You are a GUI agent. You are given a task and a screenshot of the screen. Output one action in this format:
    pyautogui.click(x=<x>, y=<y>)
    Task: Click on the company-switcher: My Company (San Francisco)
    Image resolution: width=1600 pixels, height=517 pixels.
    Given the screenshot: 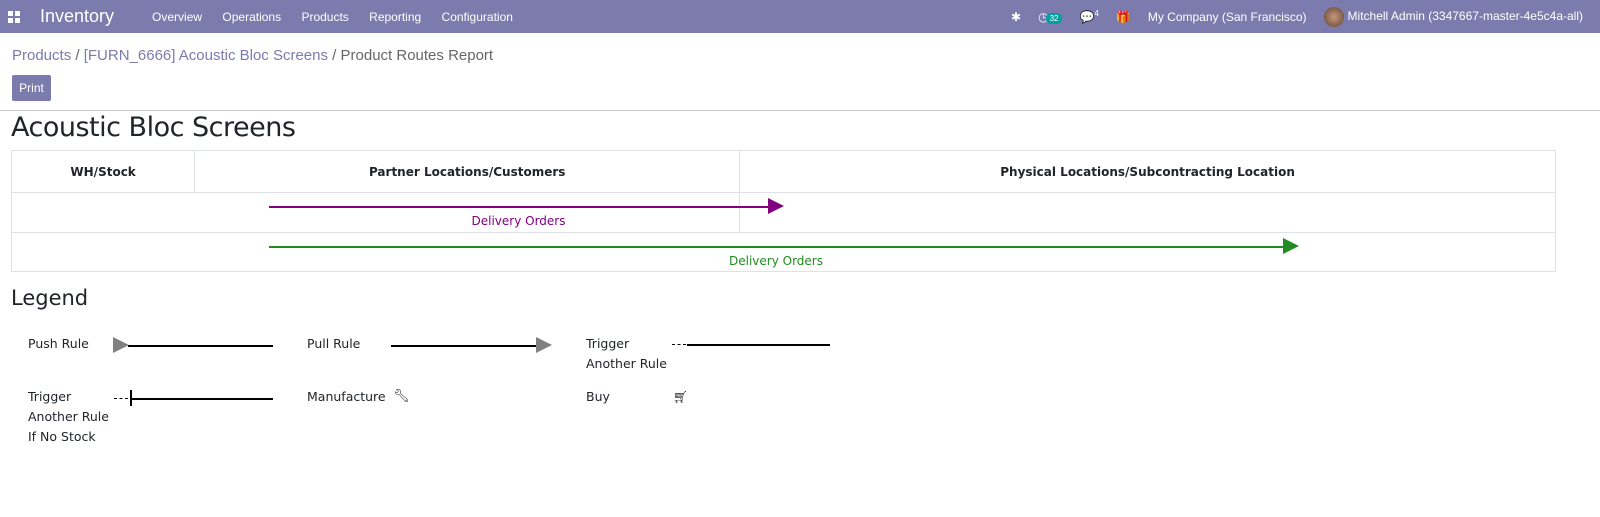 What is the action you would take?
    pyautogui.click(x=1227, y=17)
    